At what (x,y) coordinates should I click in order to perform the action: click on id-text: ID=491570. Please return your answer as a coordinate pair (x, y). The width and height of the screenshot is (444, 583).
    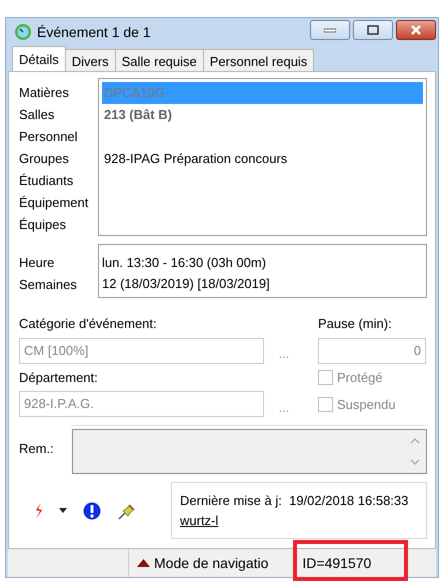
    Looking at the image, I should click on (337, 563).